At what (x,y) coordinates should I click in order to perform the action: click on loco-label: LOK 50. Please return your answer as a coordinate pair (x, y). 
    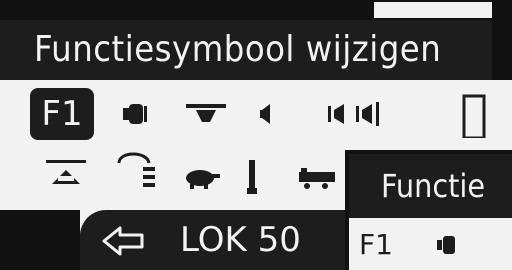
    Looking at the image, I should click on (240, 240).